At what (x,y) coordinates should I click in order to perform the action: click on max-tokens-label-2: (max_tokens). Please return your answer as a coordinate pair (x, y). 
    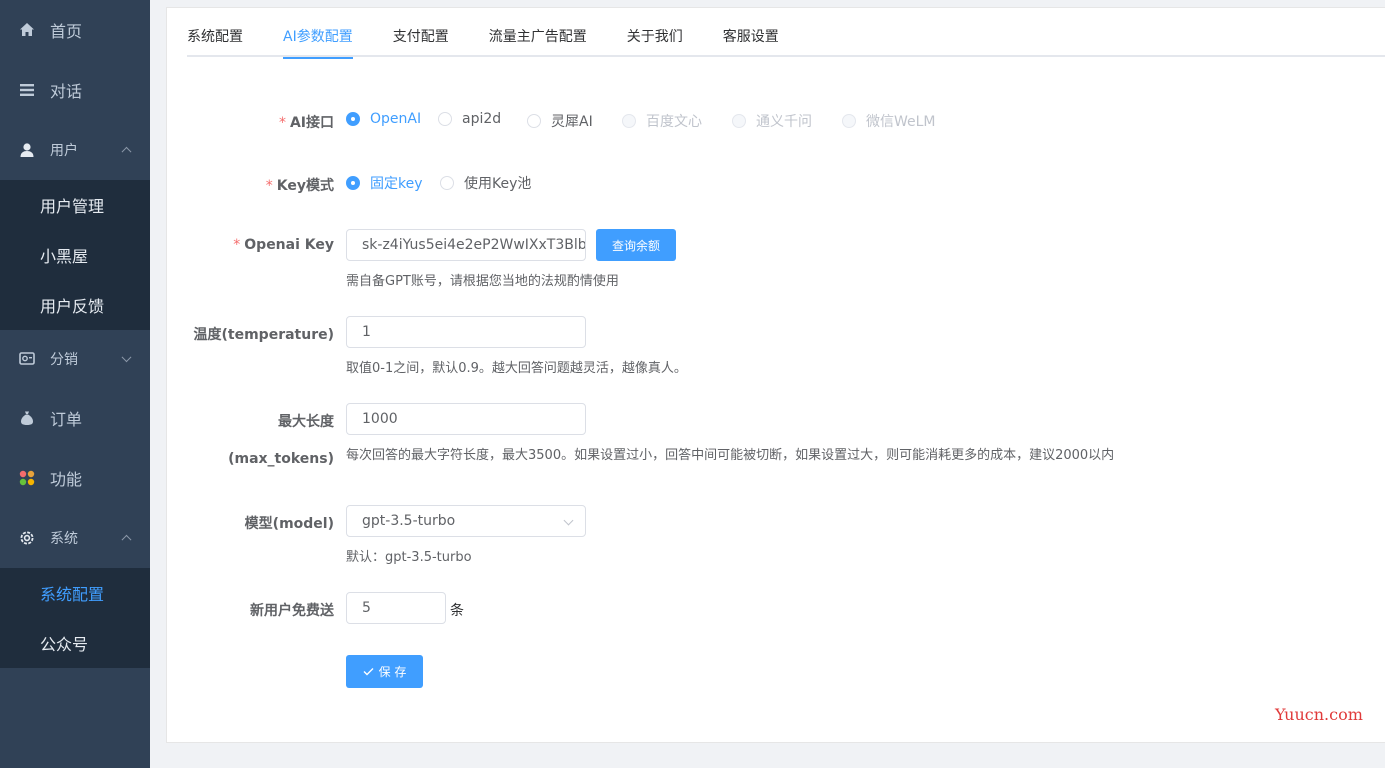
    Looking at the image, I should click on (281, 459).